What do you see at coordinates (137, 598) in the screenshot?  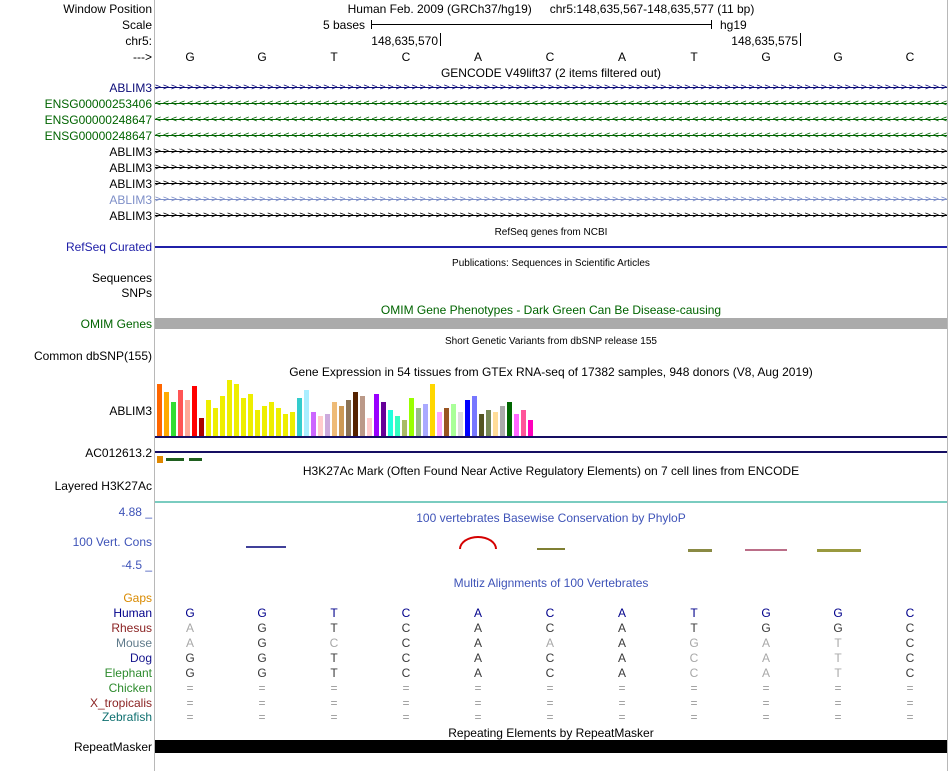 I see `track-label-gaps: Gaps` at bounding box center [137, 598].